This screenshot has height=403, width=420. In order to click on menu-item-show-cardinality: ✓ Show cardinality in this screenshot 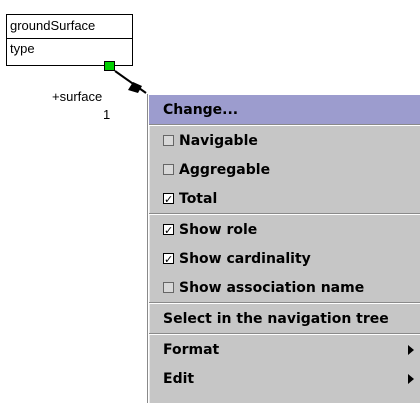, I will do `click(284, 258)`.